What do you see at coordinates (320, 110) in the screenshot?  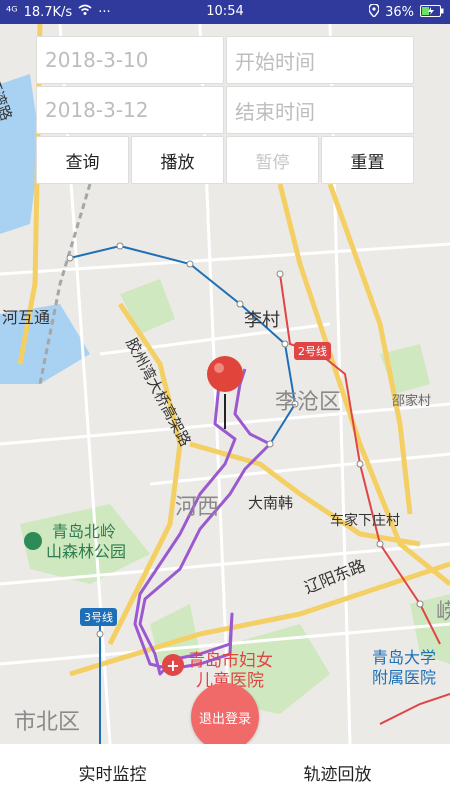 I see `end-time-field: 结束时间` at bounding box center [320, 110].